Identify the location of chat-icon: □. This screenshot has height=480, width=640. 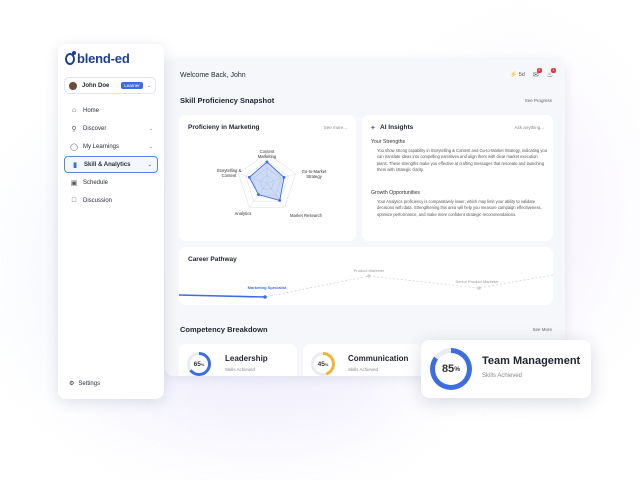
(74, 200).